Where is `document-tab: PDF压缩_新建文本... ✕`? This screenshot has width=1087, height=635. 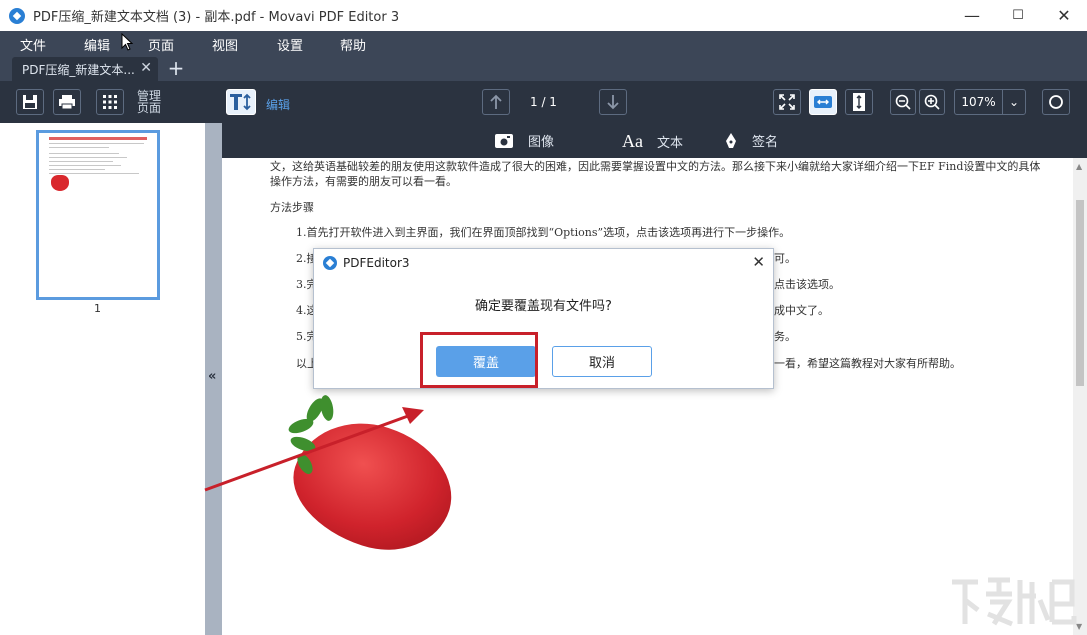 document-tab: PDF压缩_新建文本... ✕ is located at coordinates (85, 69).